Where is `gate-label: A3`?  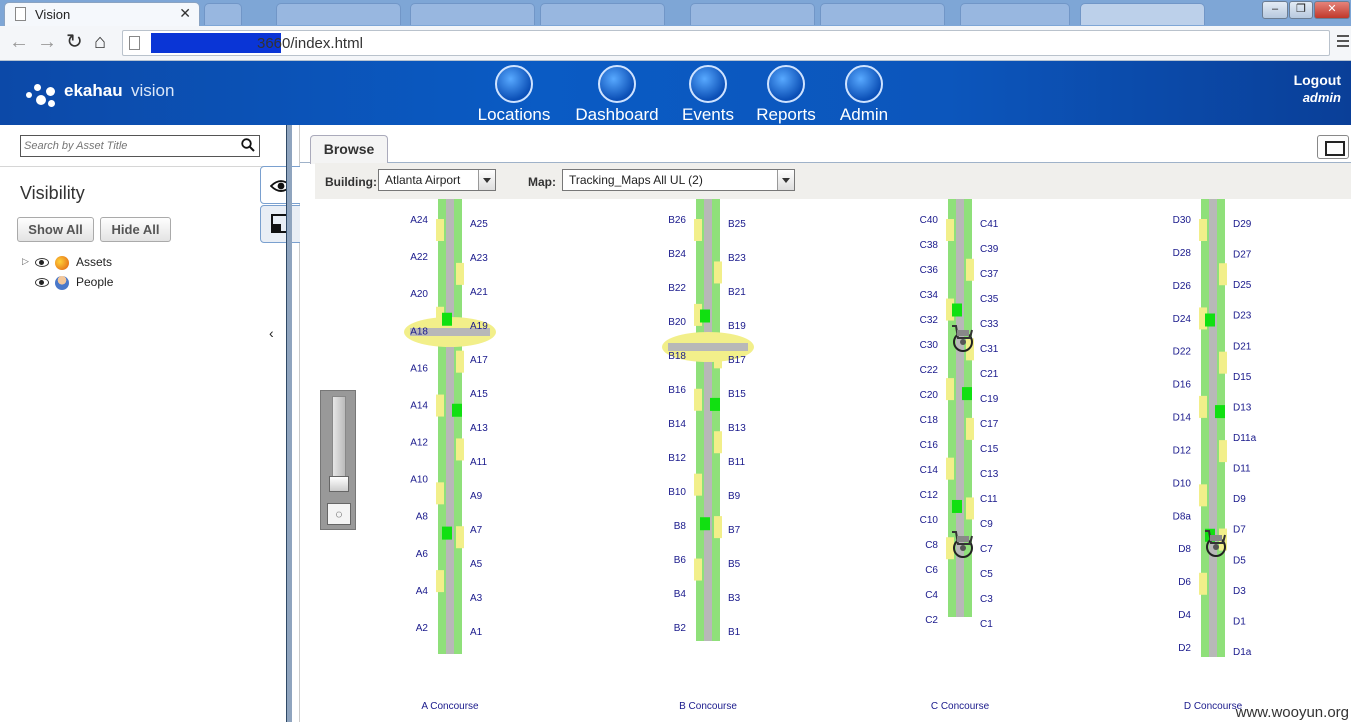
gate-label: A3 is located at coordinates (476, 598).